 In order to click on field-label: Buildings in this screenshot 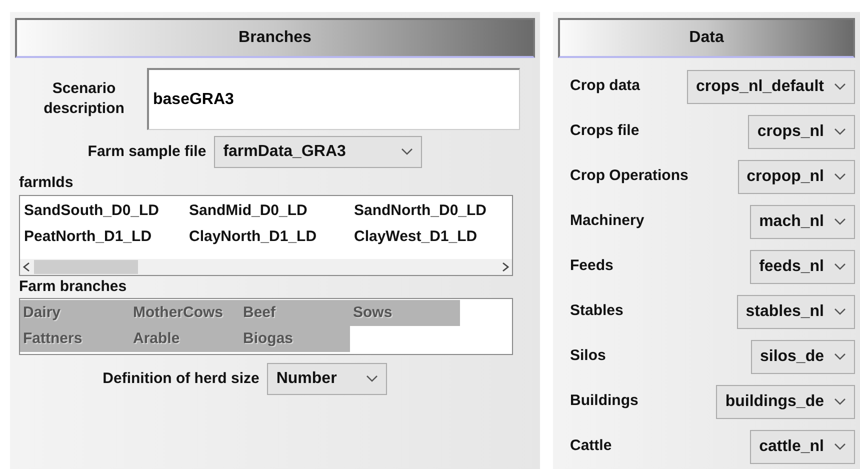, I will do `click(604, 401)`.